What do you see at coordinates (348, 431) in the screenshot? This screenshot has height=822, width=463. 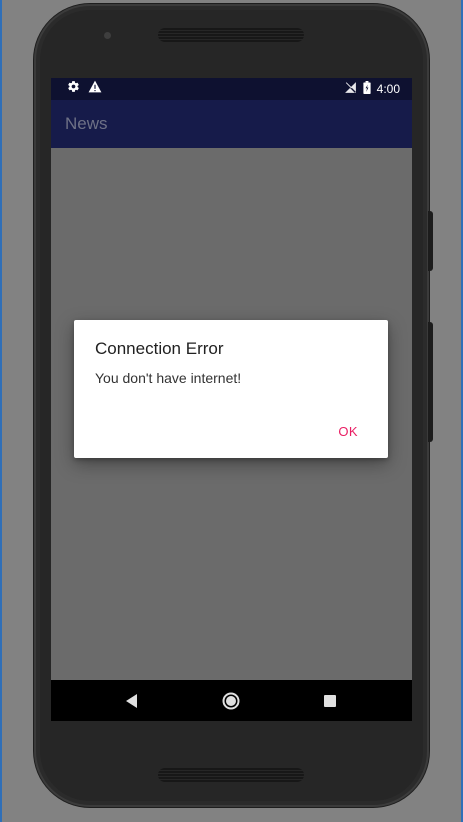 I see `ok-button: OK` at bounding box center [348, 431].